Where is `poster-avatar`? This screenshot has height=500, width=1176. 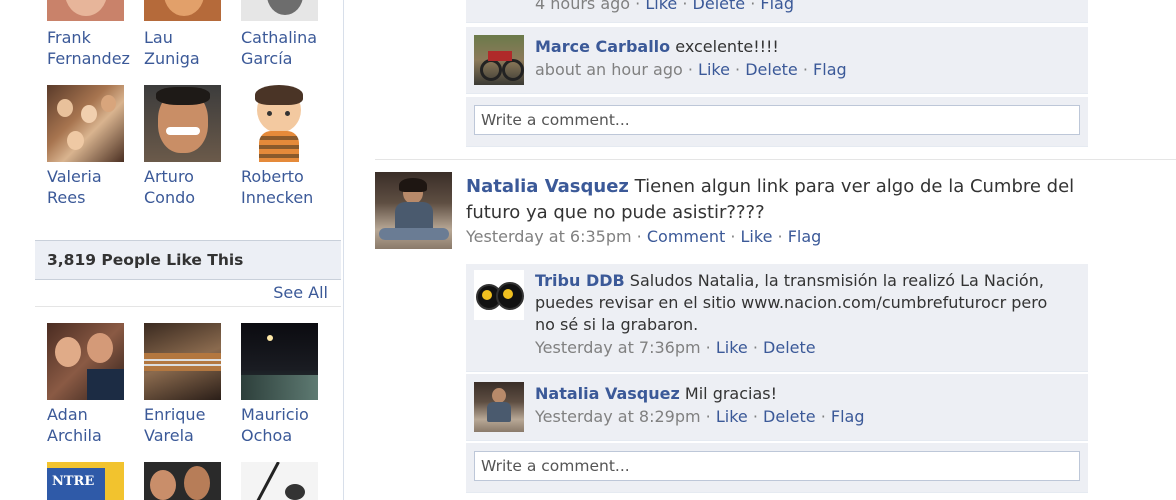 poster-avatar is located at coordinates (413, 210).